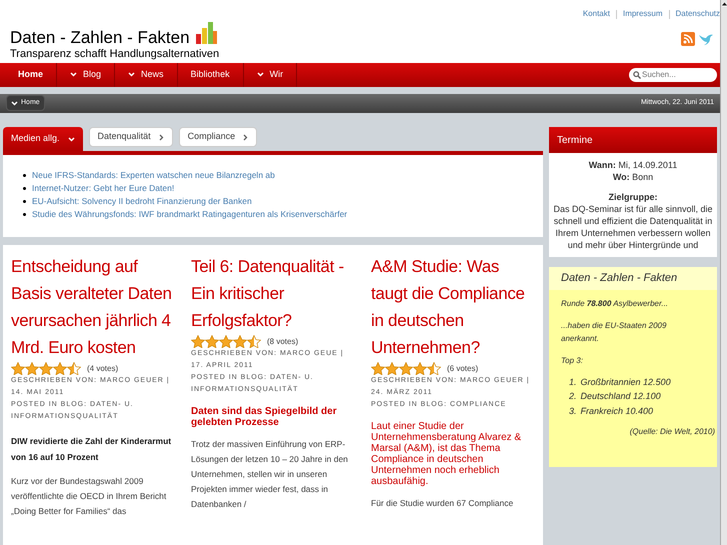 The image size is (727, 545). What do you see at coordinates (625, 382) in the screenshot?
I see `list-item: Großbritannien 12.500` at bounding box center [625, 382].